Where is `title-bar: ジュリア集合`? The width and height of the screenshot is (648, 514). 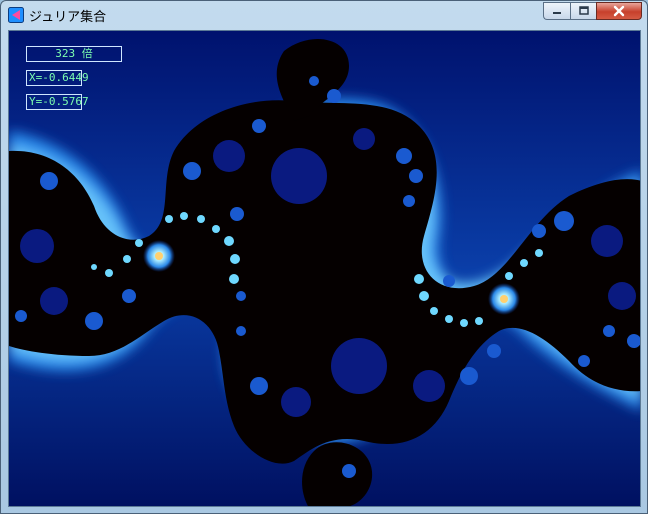 title-bar: ジュリア集合 is located at coordinates (324, 15).